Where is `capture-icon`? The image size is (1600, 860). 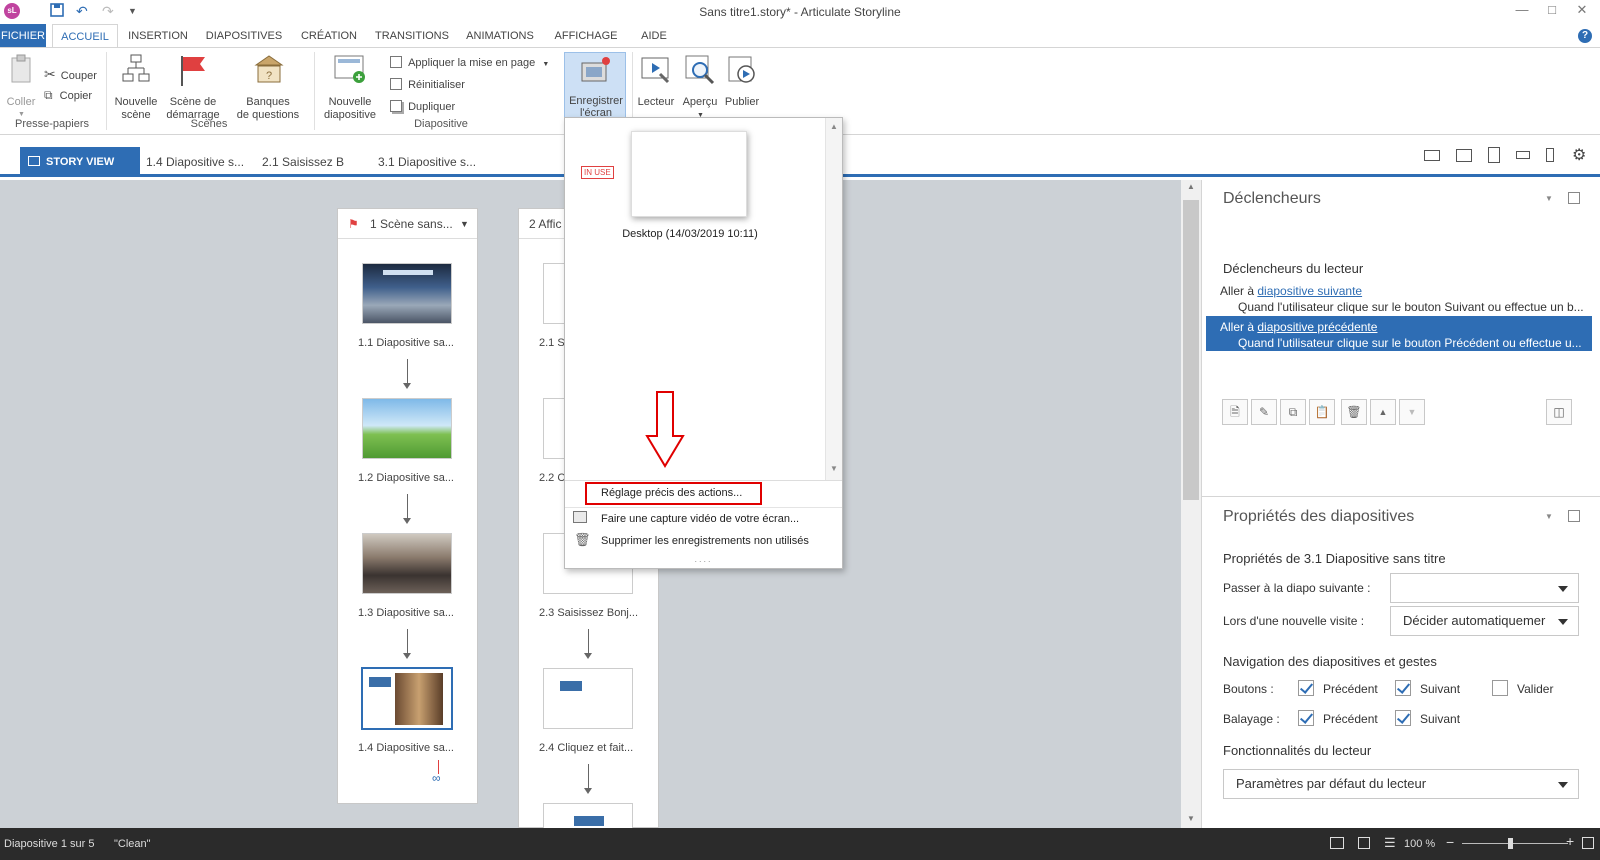
capture-icon is located at coordinates (580, 517).